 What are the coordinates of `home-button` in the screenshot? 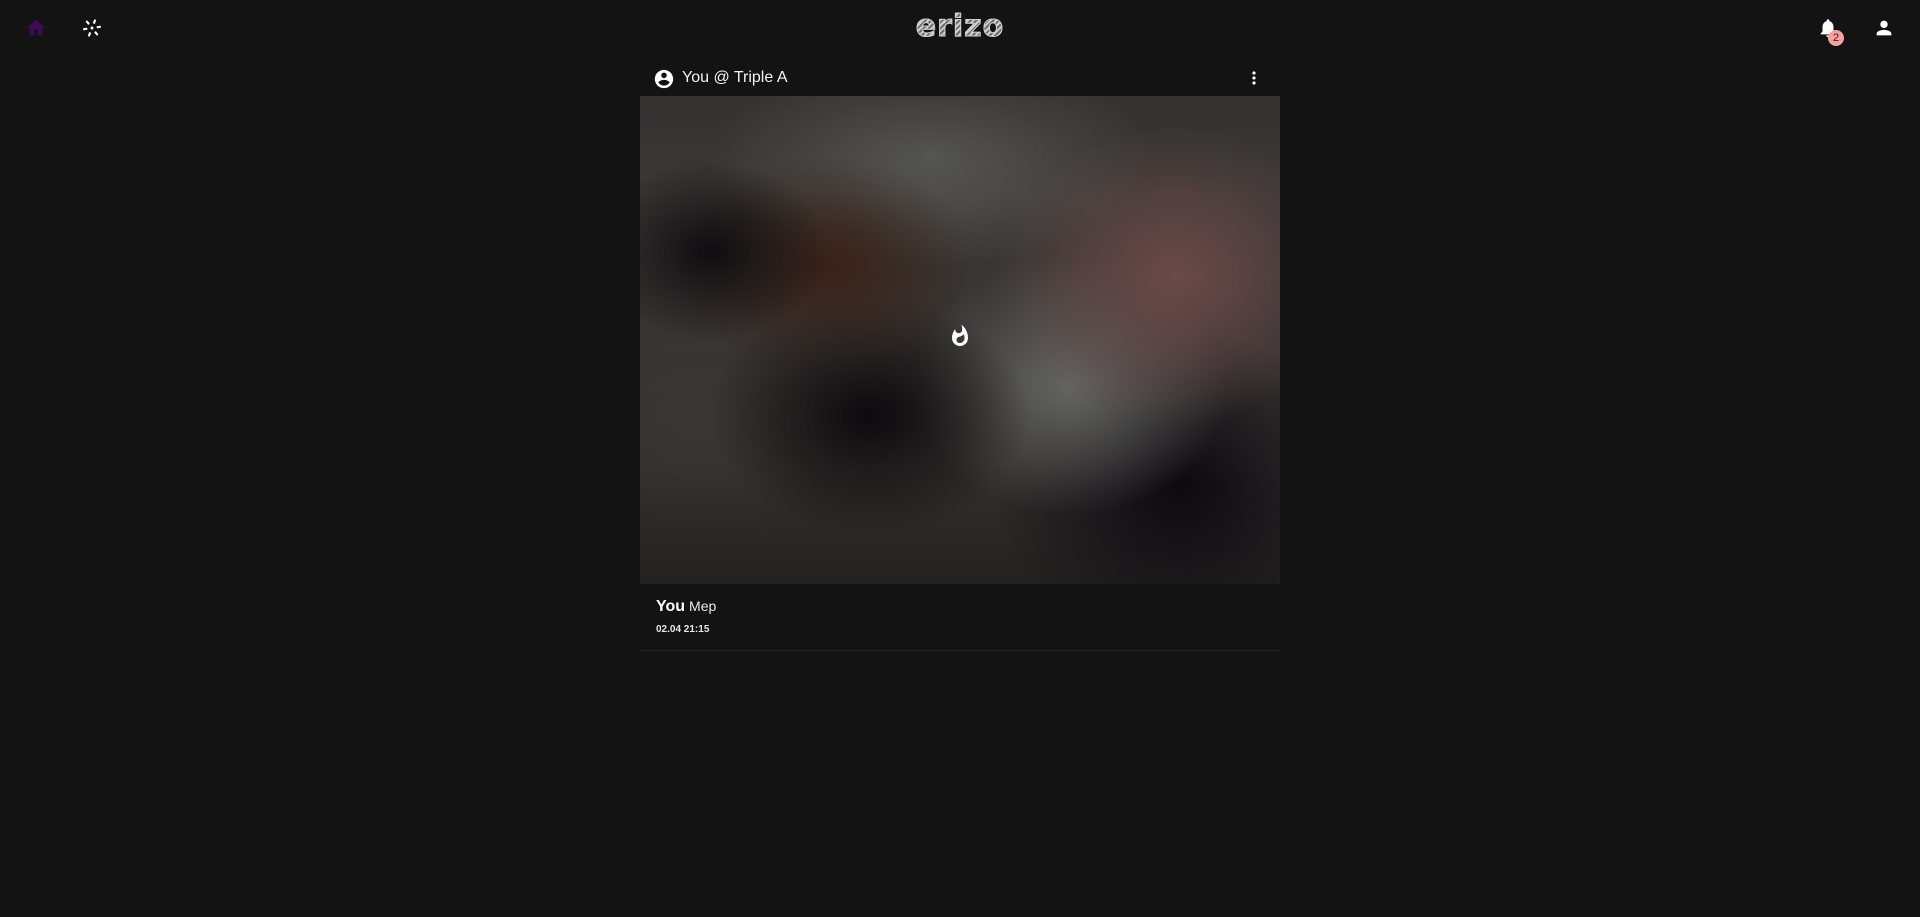 It's located at (36, 28).